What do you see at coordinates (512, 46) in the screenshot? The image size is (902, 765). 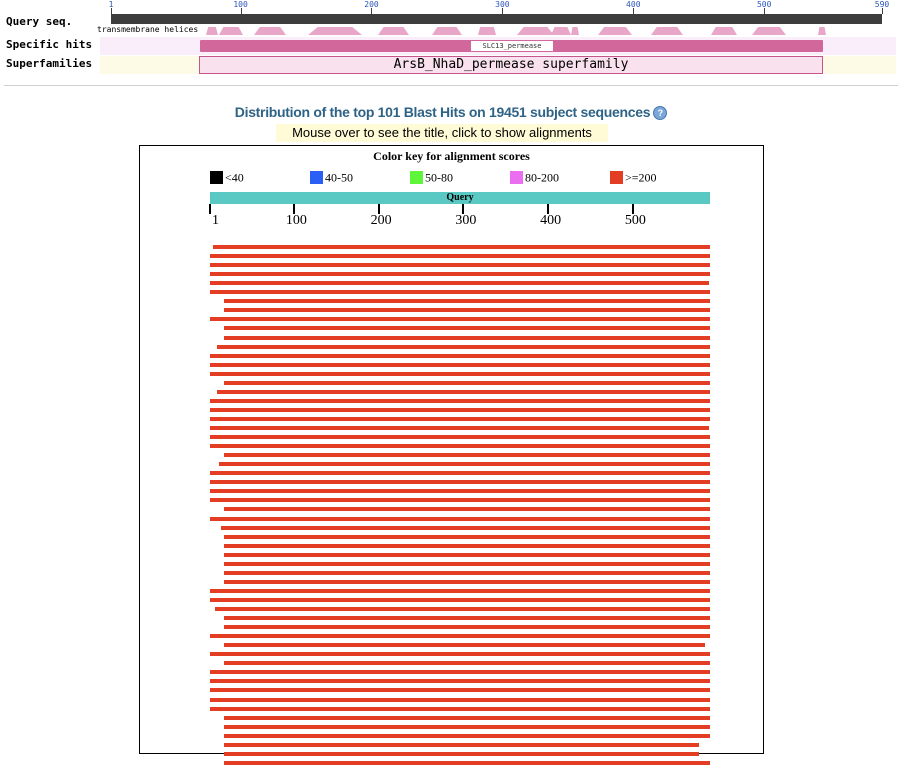 I see `specific-hit-label: SLC13_permease` at bounding box center [512, 46].